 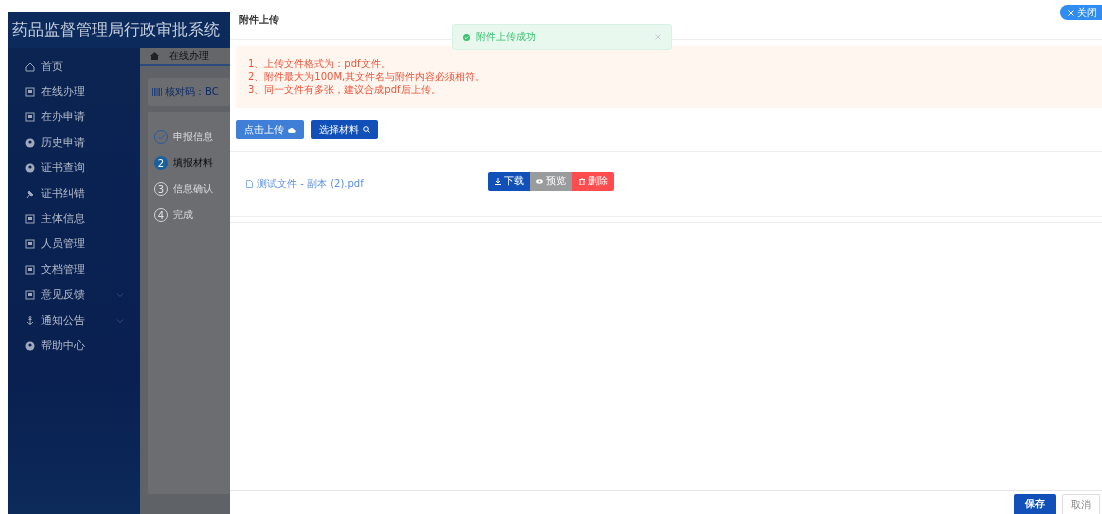 I want to click on app-title: 药品监督管理局行政审批系统, so click(x=116, y=30).